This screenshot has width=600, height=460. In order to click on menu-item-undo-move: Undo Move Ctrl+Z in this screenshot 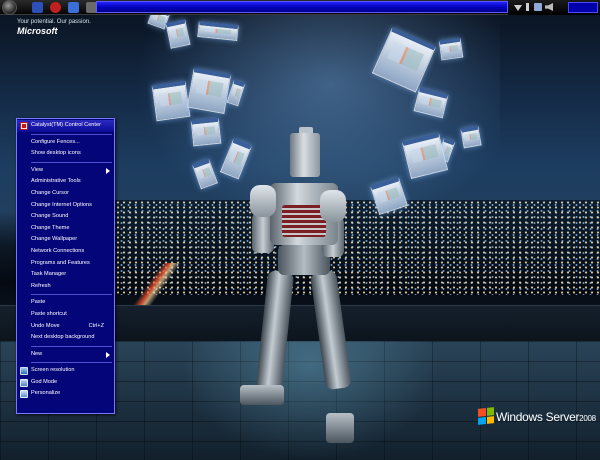, I will do `click(65, 327)`.